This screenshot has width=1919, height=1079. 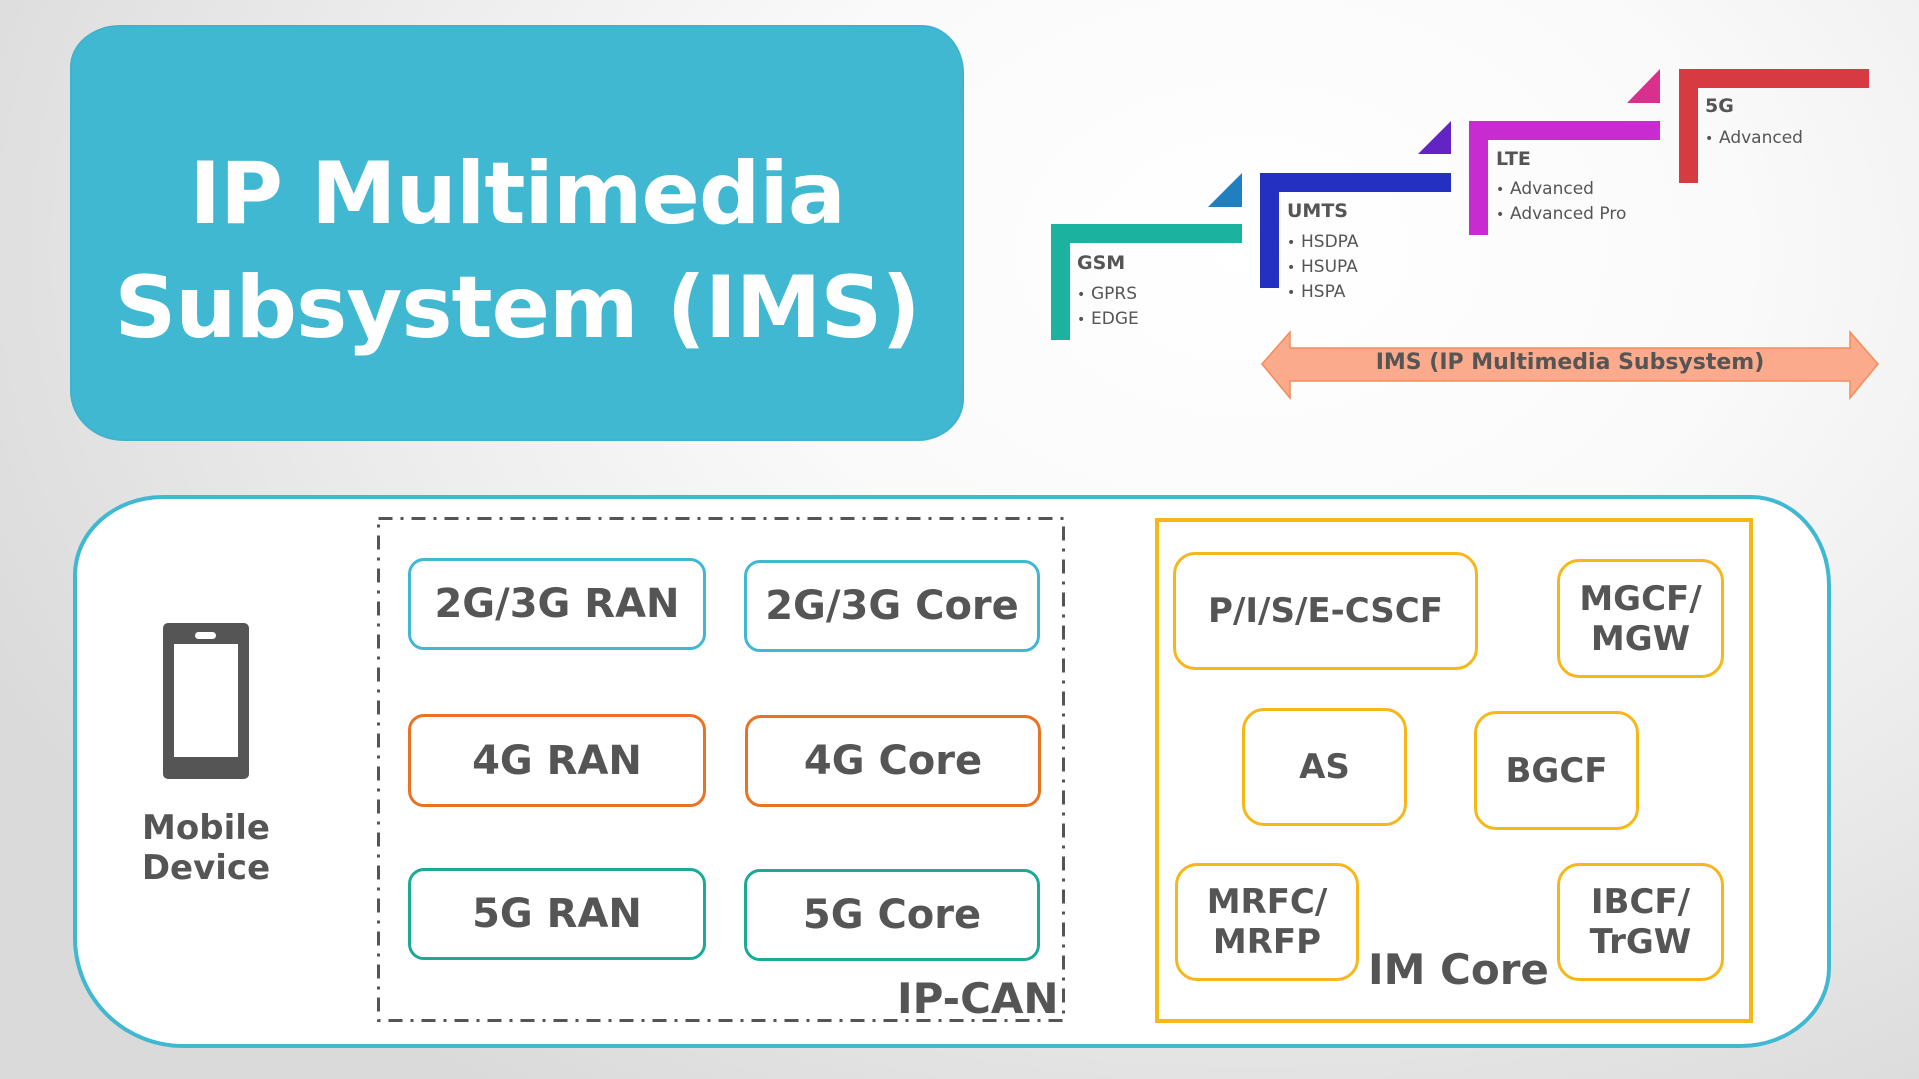 I want to click on node-label: AS, so click(x=1324, y=767).